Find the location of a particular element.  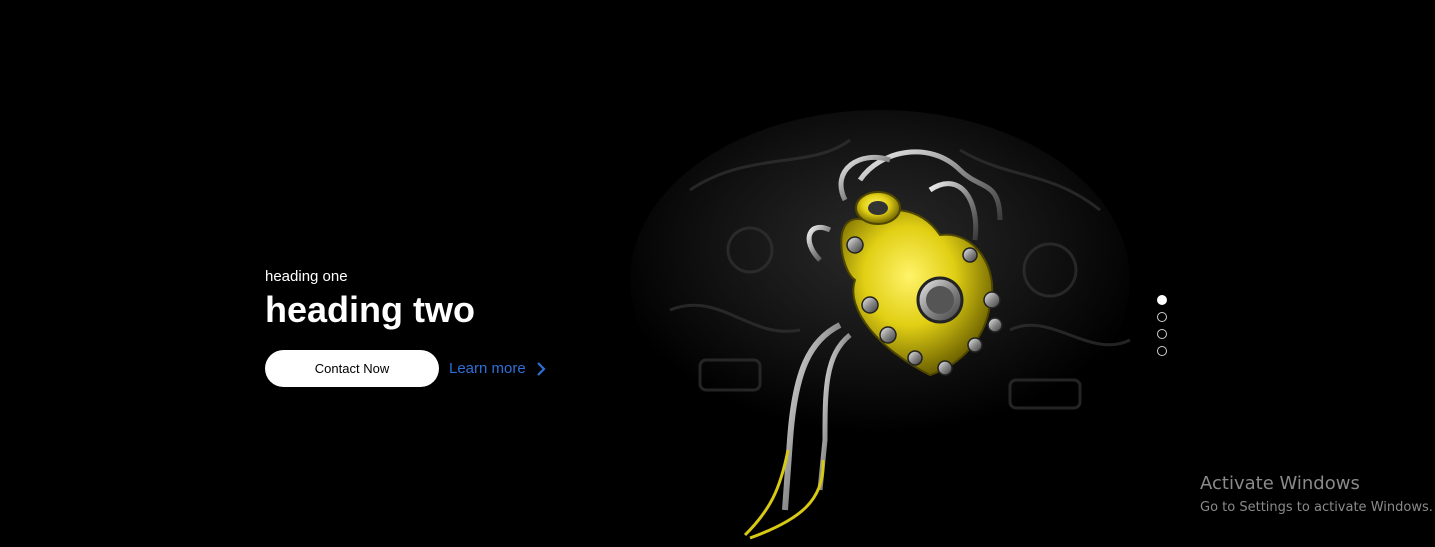

hero-subheading: heading one is located at coordinates (306, 276).